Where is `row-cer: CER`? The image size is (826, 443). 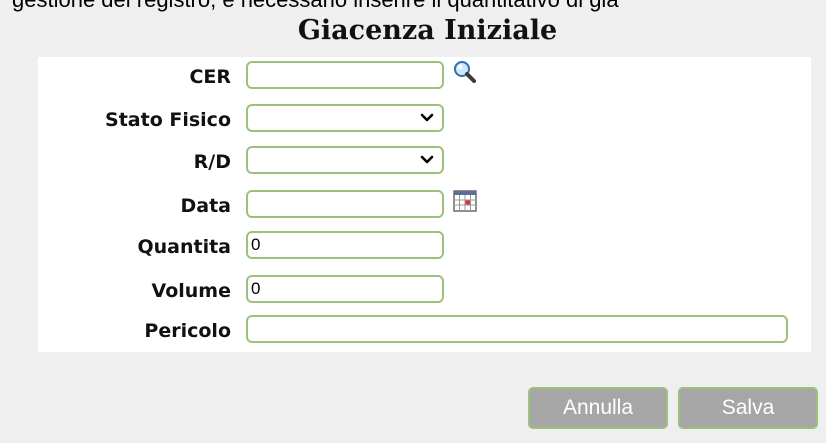
row-cer: CER is located at coordinates (424, 77).